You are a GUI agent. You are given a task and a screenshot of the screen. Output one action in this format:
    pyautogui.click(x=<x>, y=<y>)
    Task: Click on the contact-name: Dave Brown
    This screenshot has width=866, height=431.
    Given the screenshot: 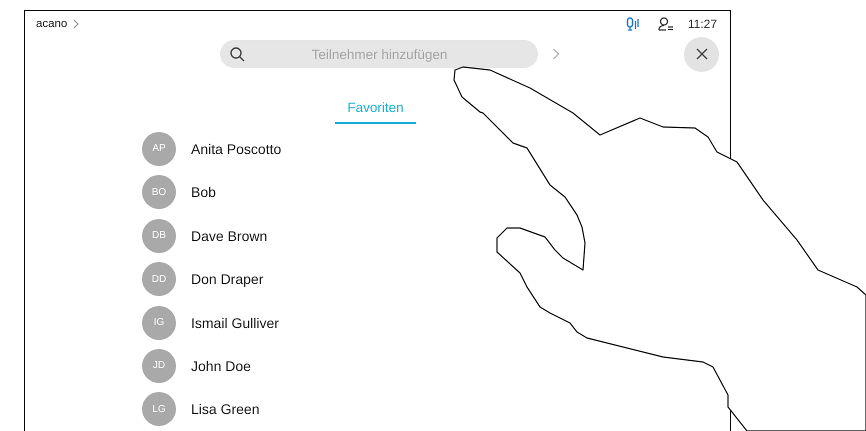 What is the action you would take?
    pyautogui.click(x=229, y=236)
    